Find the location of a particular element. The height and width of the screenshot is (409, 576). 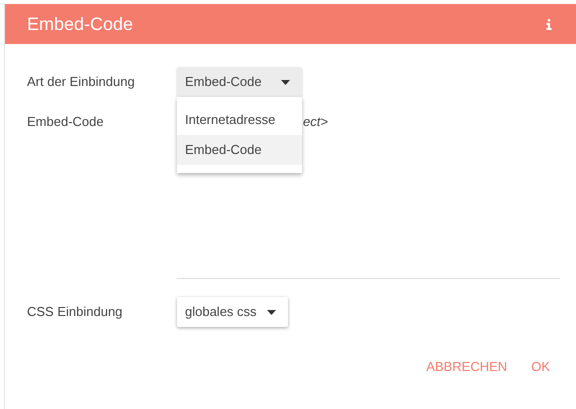

dialog-title: Embed-Code is located at coordinates (80, 24).